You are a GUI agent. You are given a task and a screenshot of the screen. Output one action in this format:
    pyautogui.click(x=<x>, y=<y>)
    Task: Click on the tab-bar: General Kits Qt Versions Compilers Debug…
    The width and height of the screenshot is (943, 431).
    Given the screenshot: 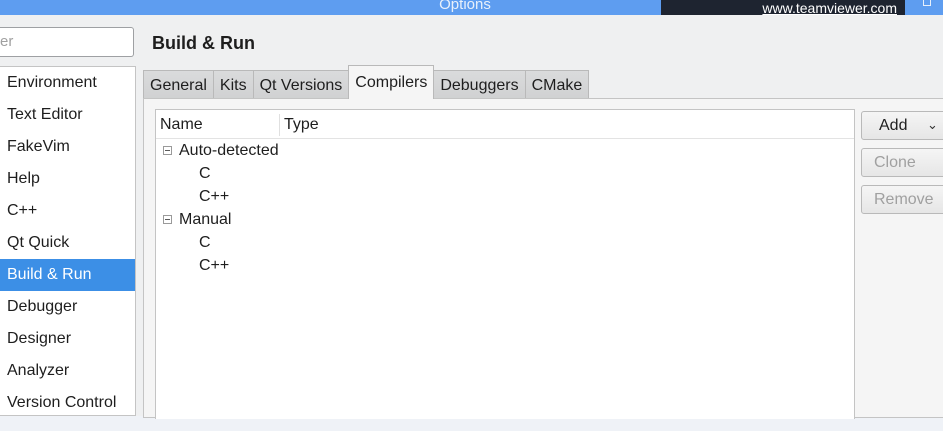 What is the action you would take?
    pyautogui.click(x=366, y=82)
    